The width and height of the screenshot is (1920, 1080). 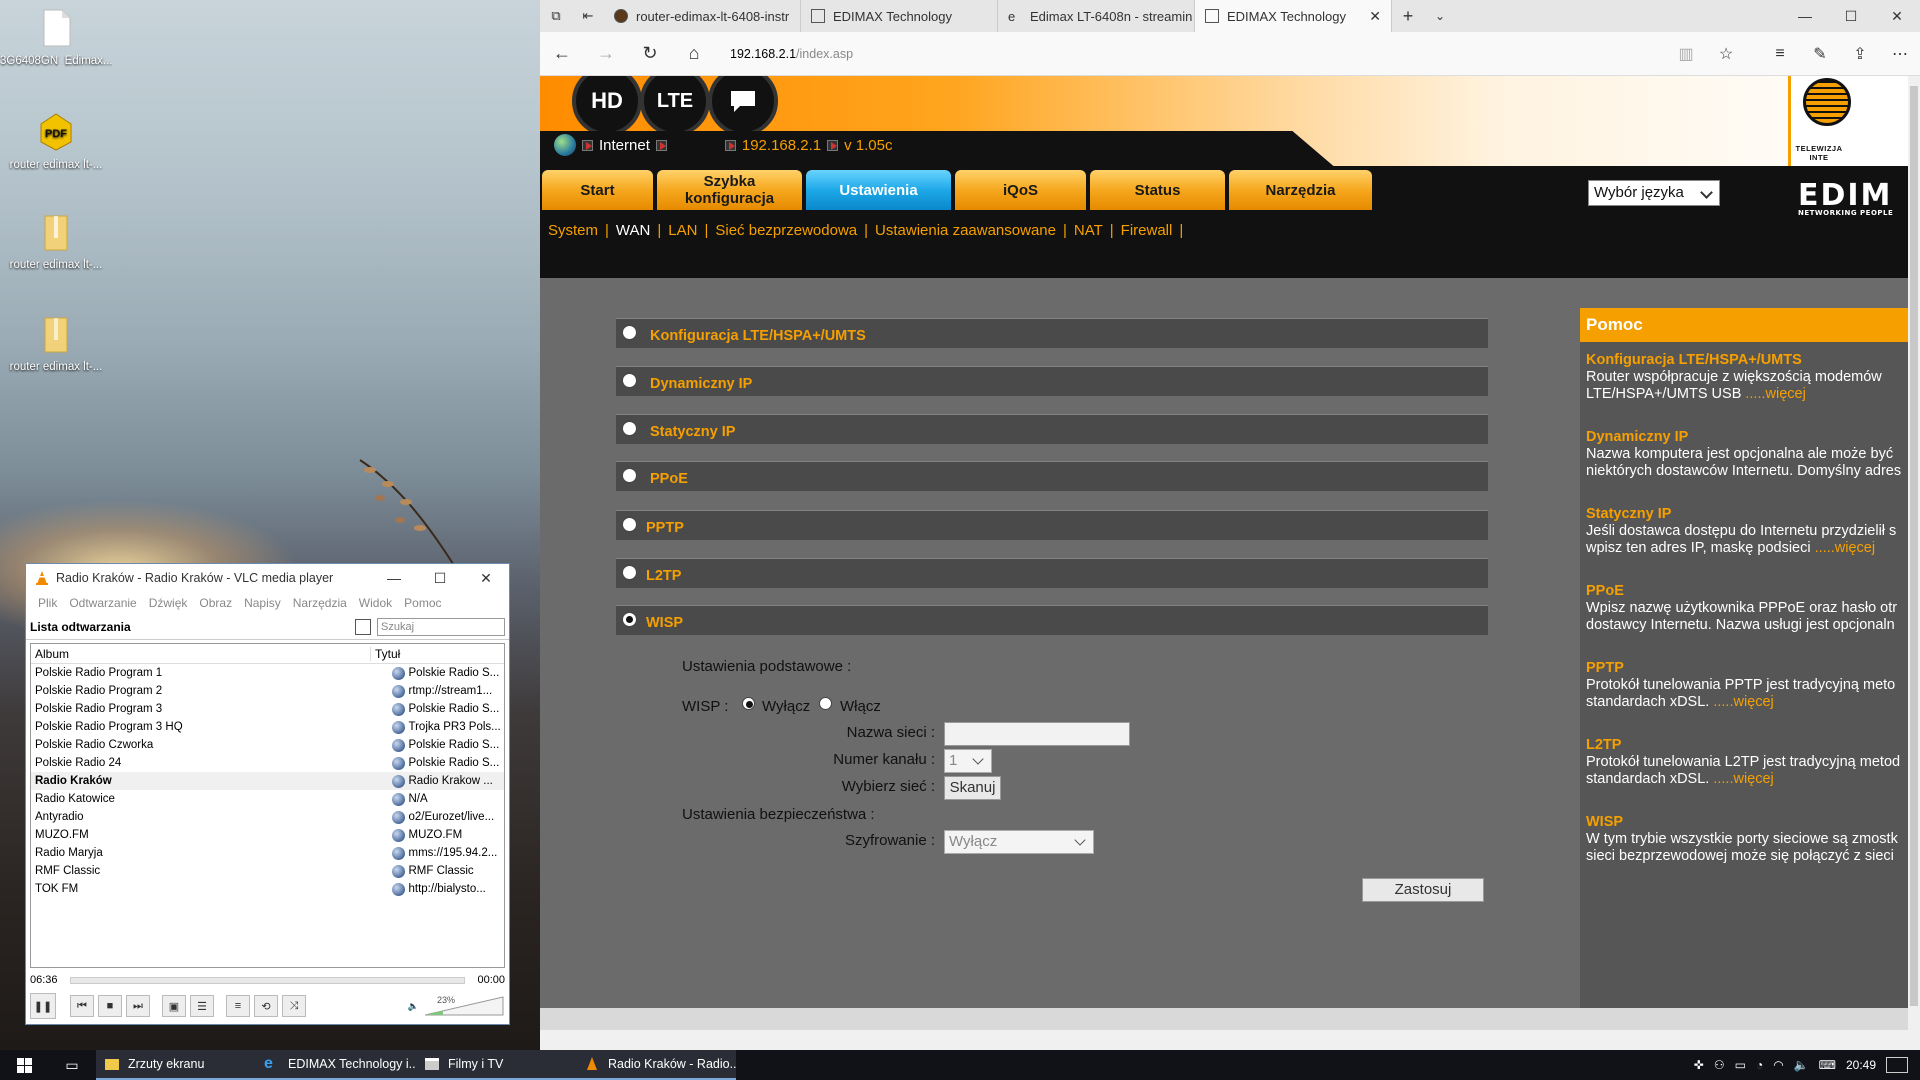 What do you see at coordinates (1052, 381) in the screenshot?
I see `option-dhcp: Dynamiczny IP` at bounding box center [1052, 381].